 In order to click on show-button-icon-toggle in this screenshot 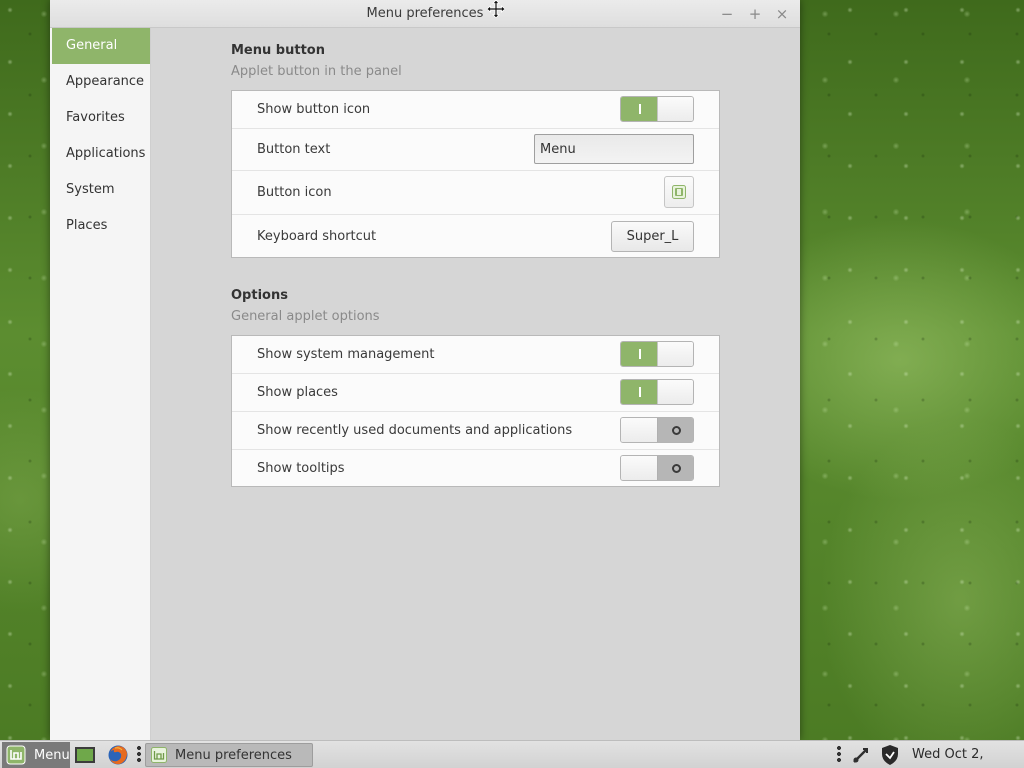, I will do `click(657, 109)`.